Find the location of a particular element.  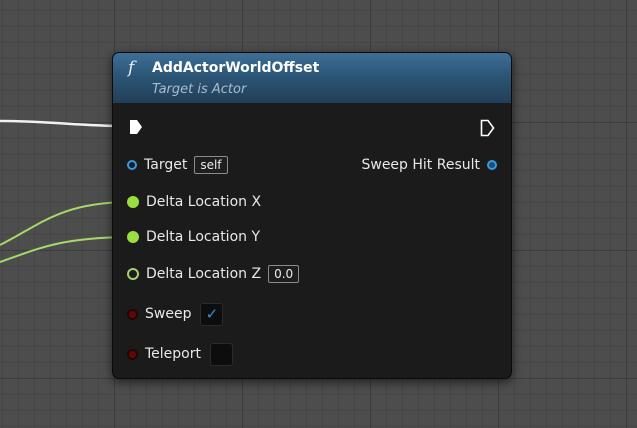

checkmark-icon: ✓ is located at coordinates (212, 313).